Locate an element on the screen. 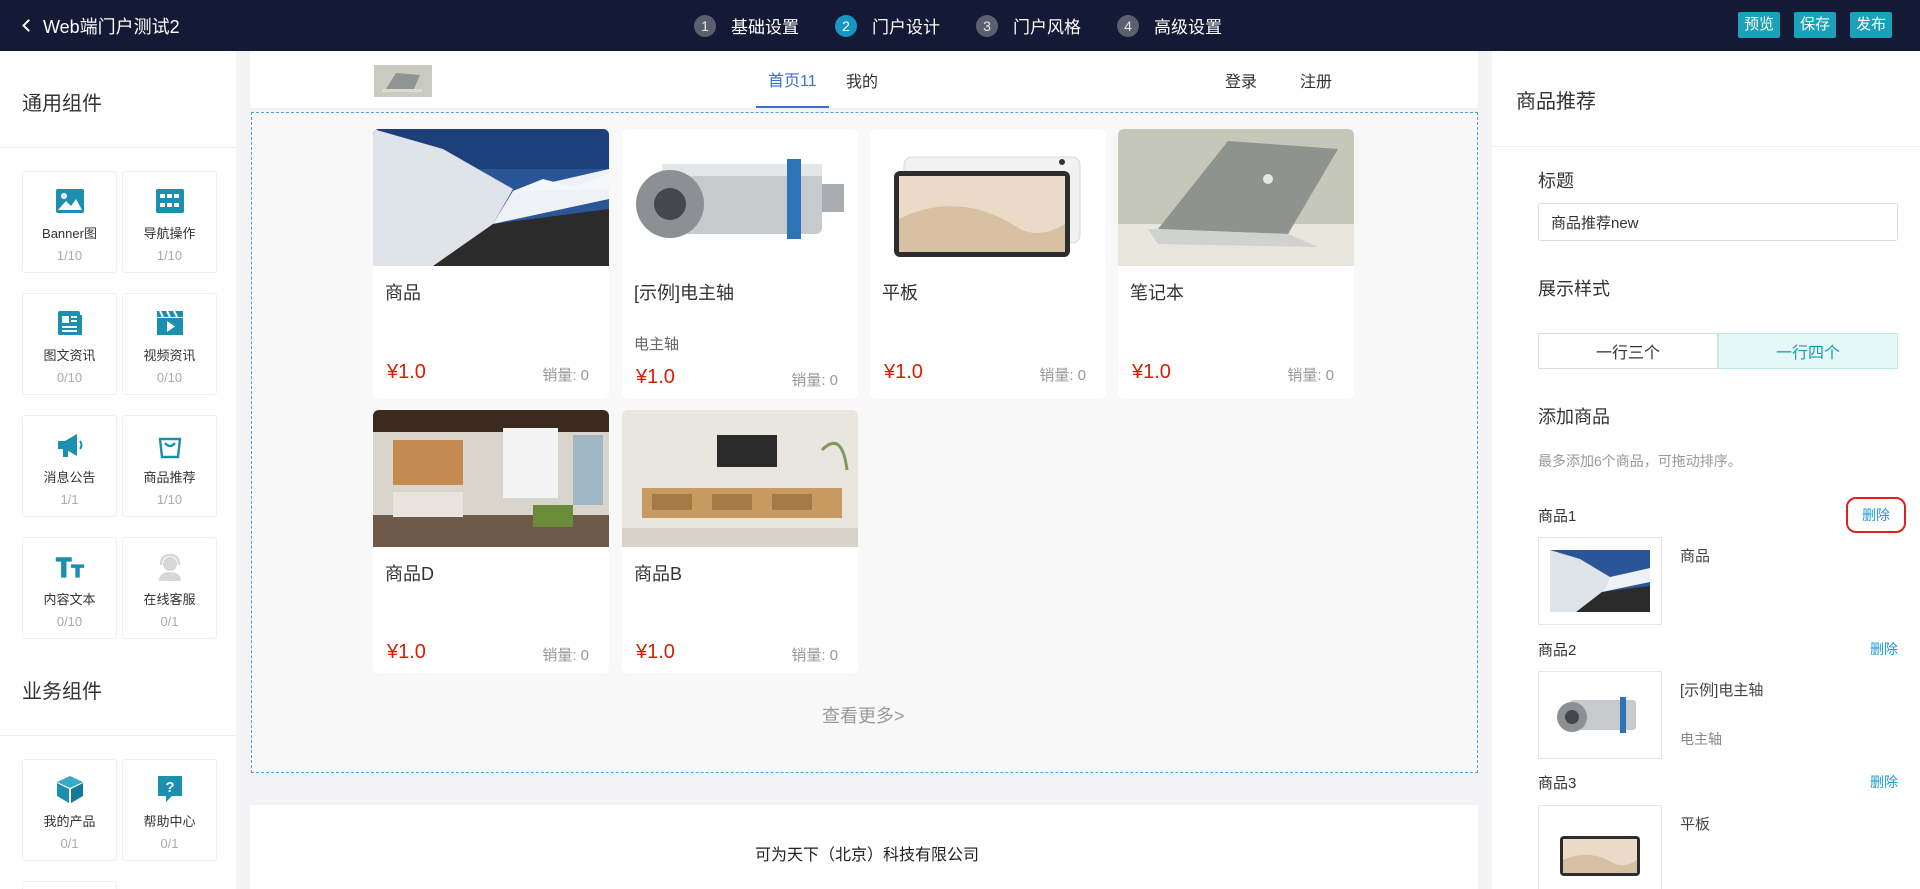 This screenshot has width=1920, height=889. step-number: 4 is located at coordinates (1128, 25).